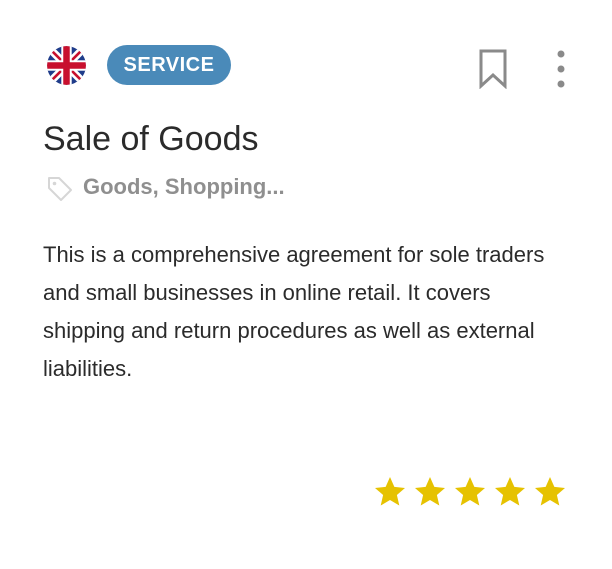  Describe the element at coordinates (60, 188) in the screenshot. I see `tag-icon` at that location.